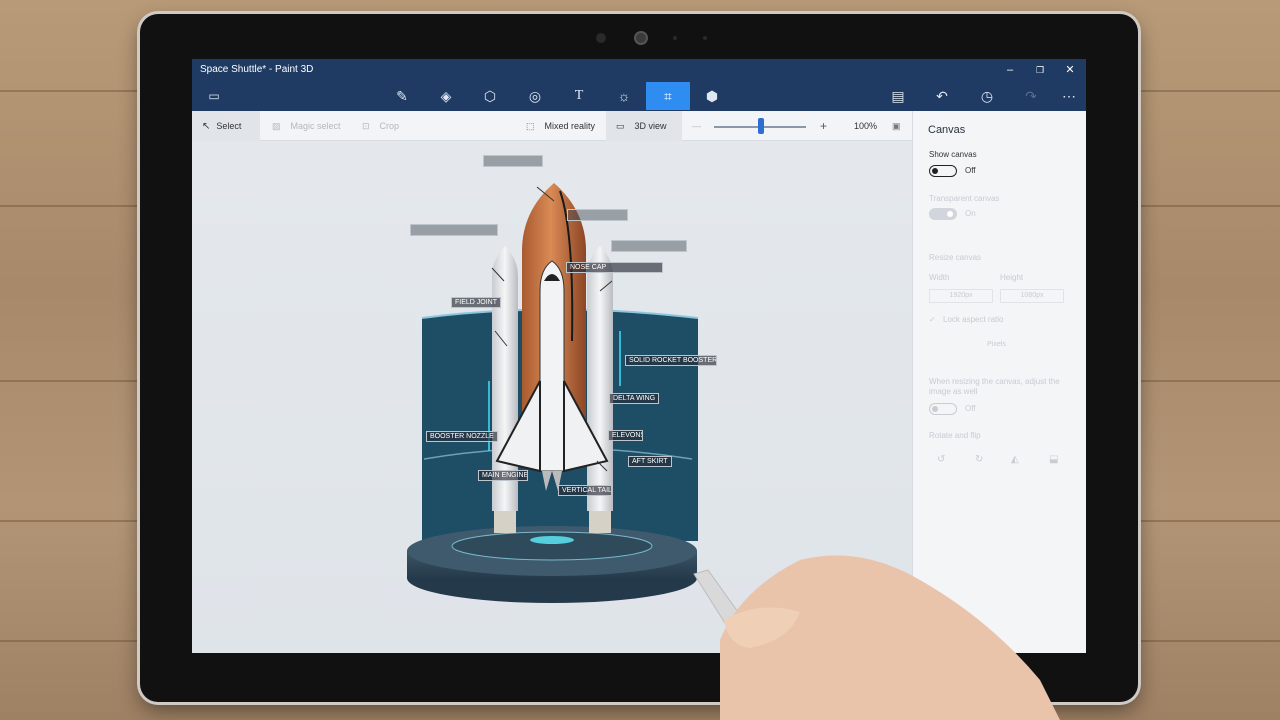 This screenshot has width=1280, height=720. I want to click on 2d-shapes-icon: ◈, so click(446, 96).